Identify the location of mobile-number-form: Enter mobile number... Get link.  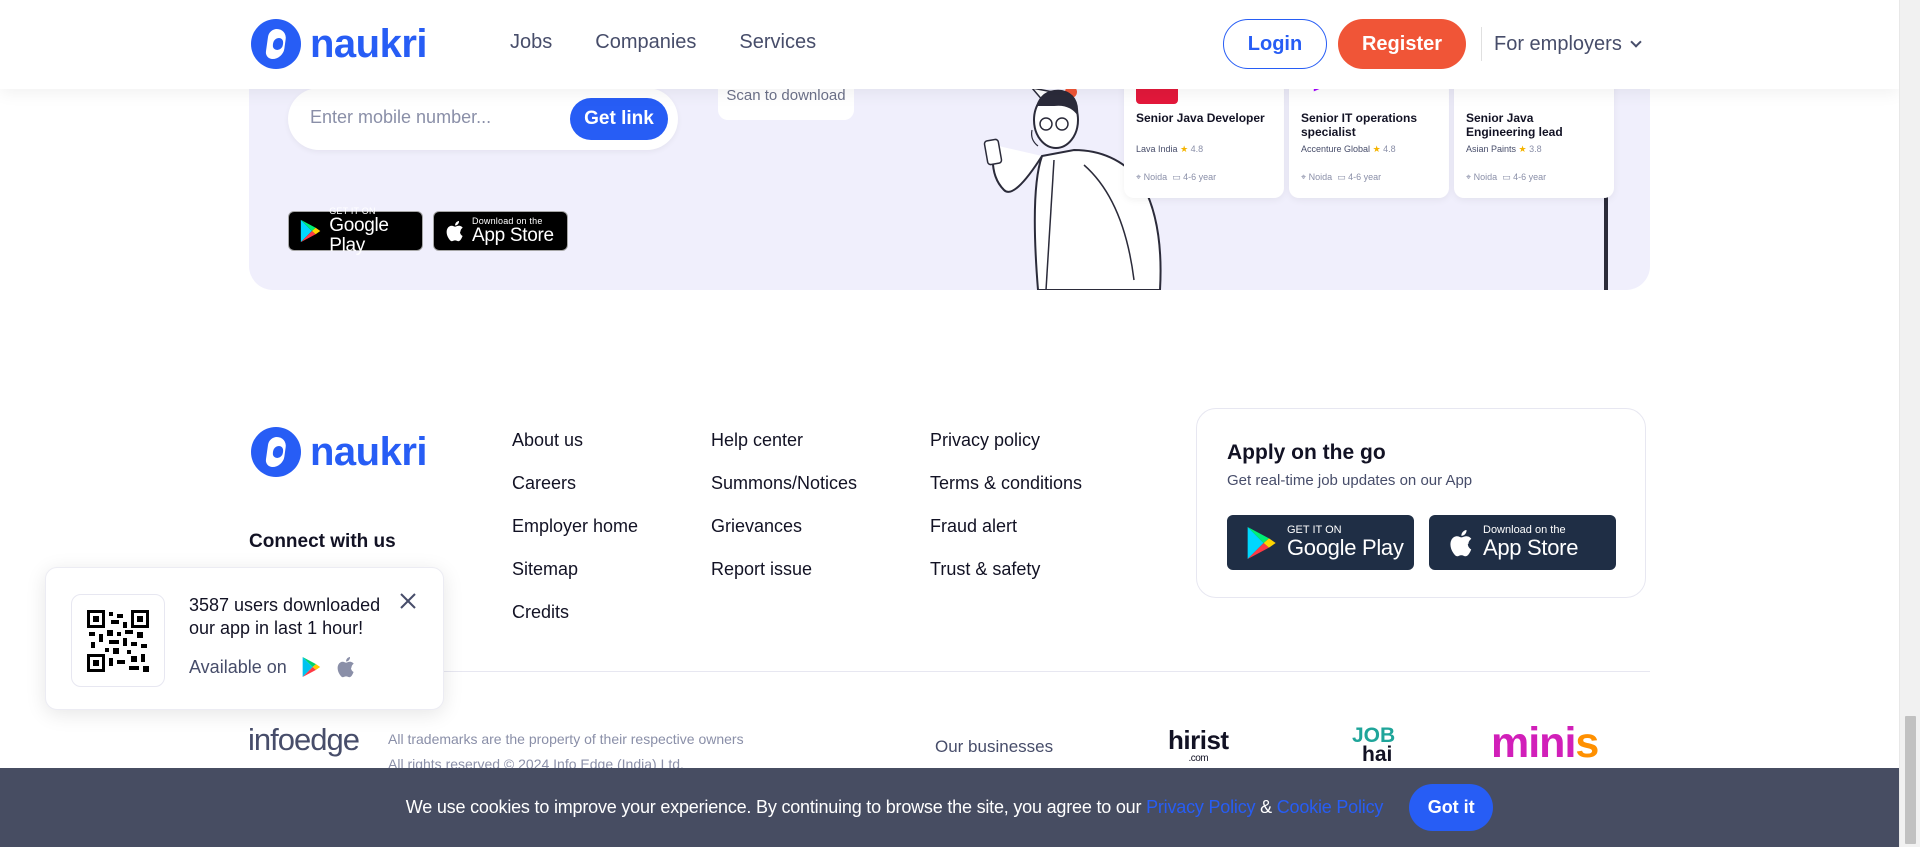
(483, 119).